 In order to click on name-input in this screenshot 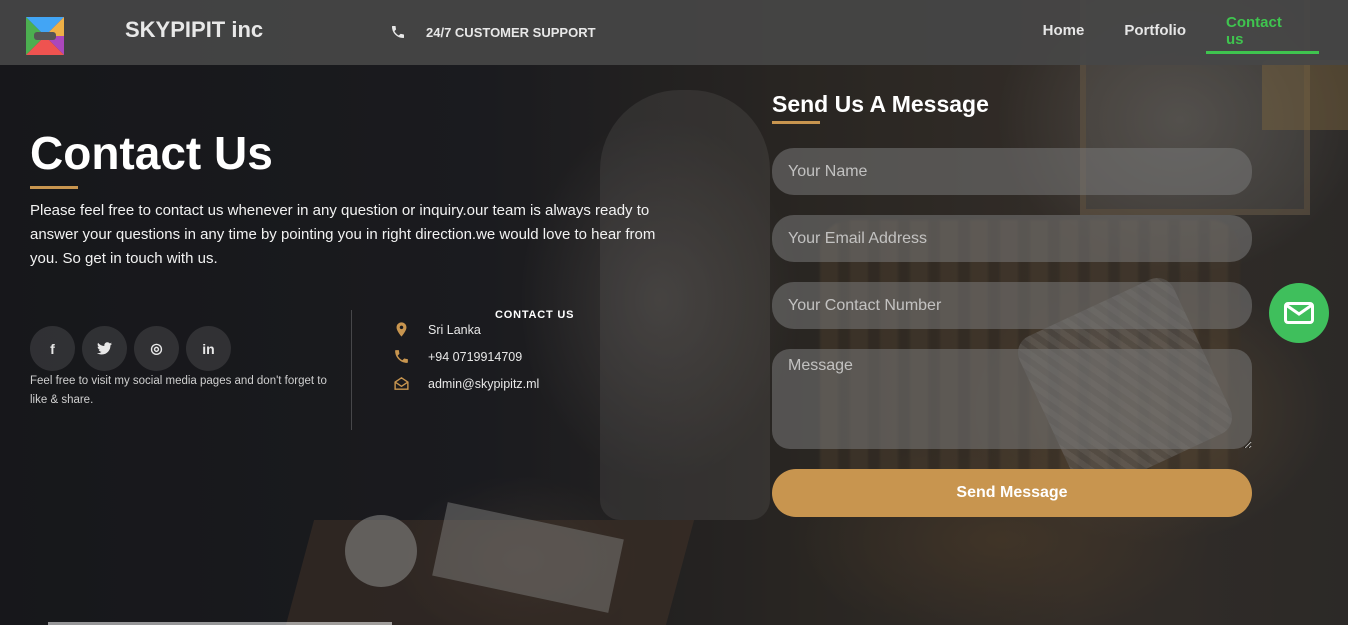, I will do `click(1012, 171)`.